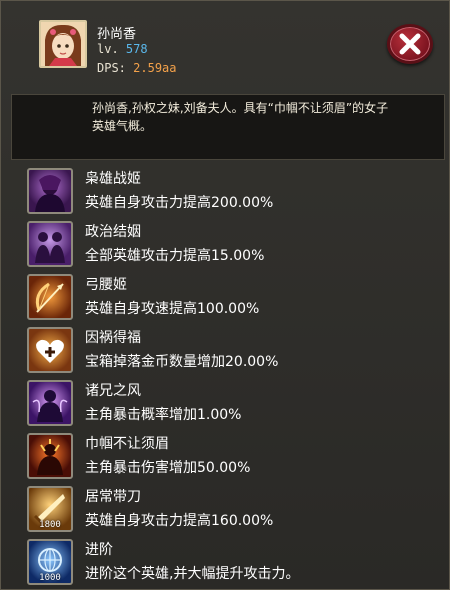 This screenshot has height=590, width=450. I want to click on hero-avatar, so click(63, 44).